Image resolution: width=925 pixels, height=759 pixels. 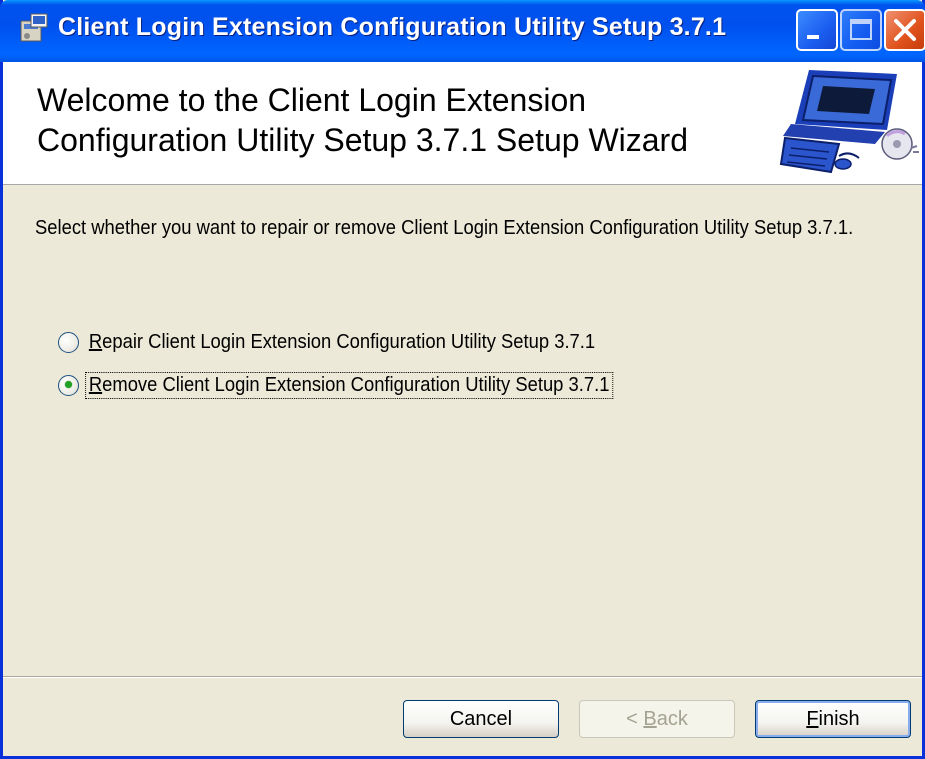 I want to click on maximize-button, so click(x=861, y=30).